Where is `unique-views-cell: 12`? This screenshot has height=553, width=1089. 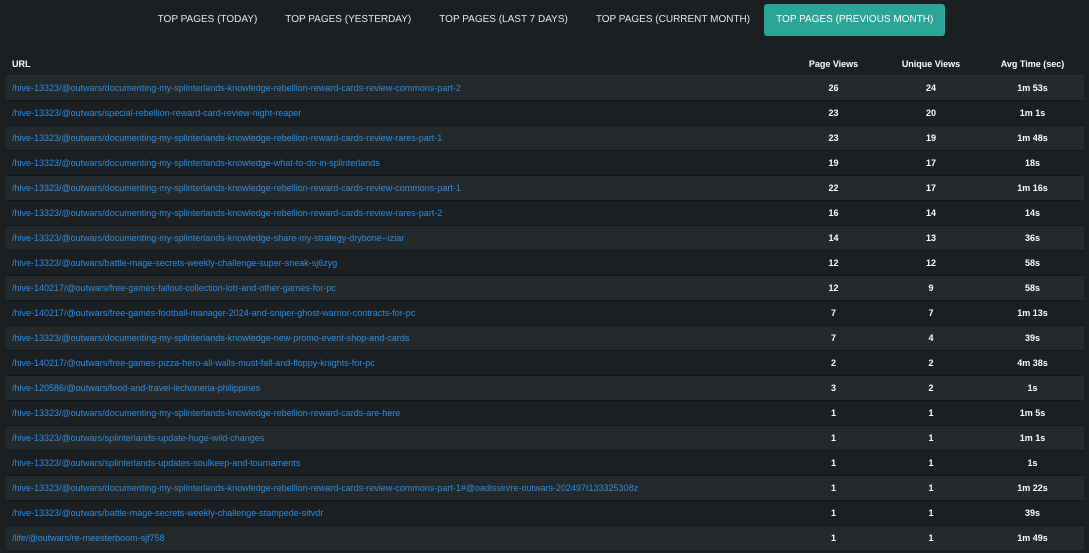
unique-views-cell: 12 is located at coordinates (931, 263).